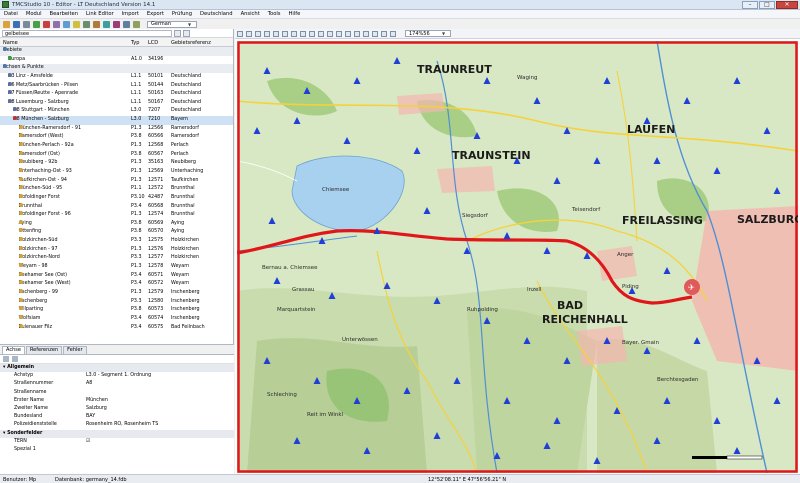 This screenshot has height=483, width=800. I want to click on col-name: Name, so click(10, 43).